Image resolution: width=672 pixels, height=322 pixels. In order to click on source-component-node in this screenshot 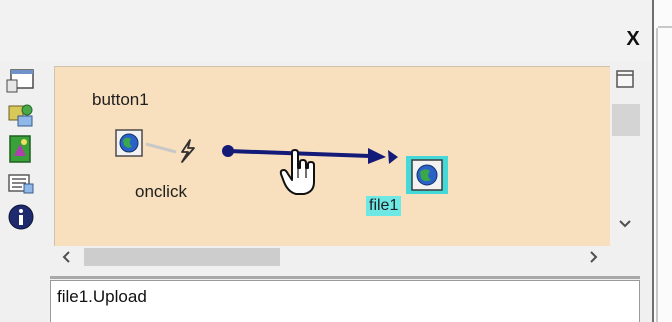, I will do `click(129, 143)`.